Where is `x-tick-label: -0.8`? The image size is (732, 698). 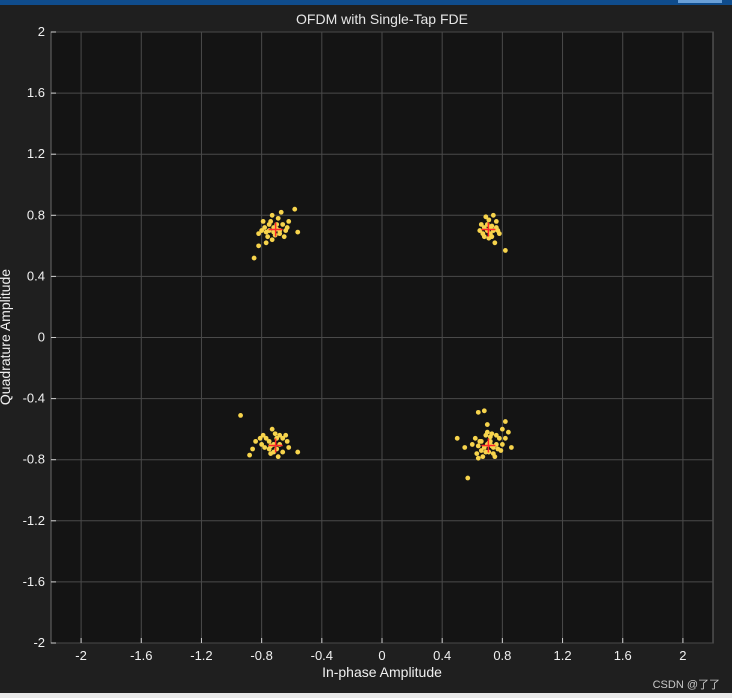 x-tick-label: -0.8 is located at coordinates (261, 655).